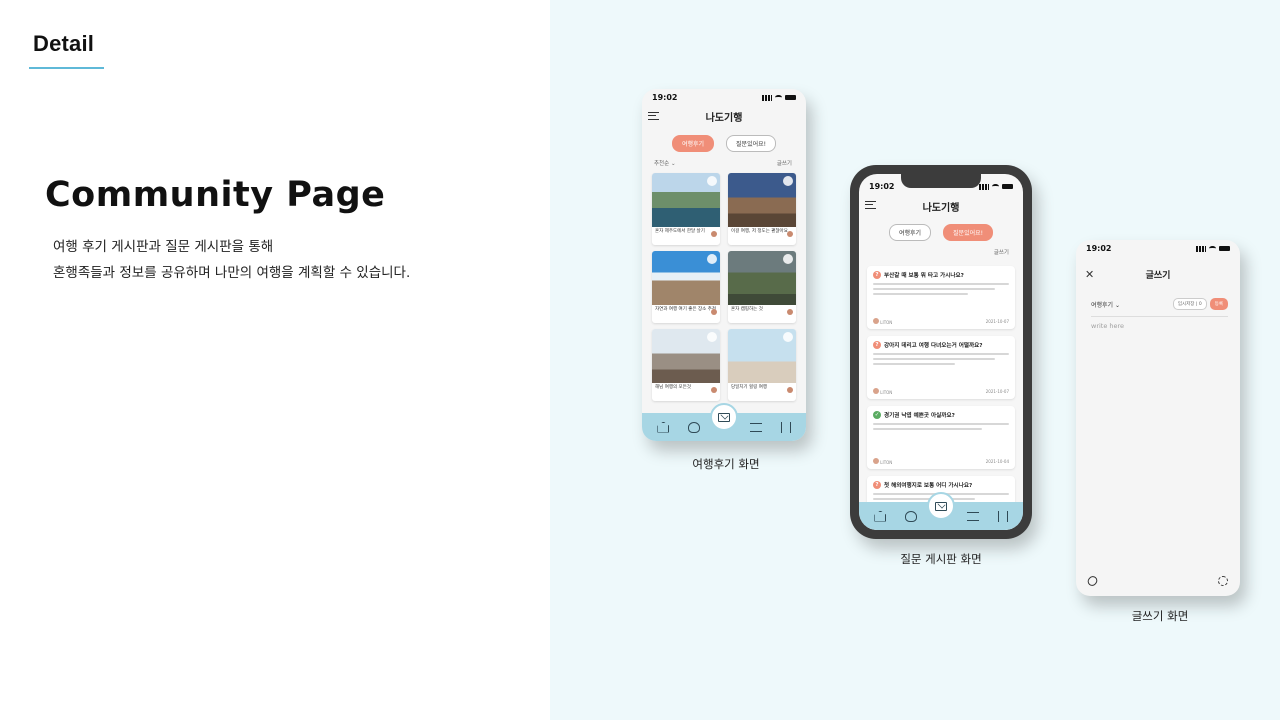 The height and width of the screenshot is (720, 1280). Describe the element at coordinates (941, 181) in the screenshot. I see `phone-notch` at that location.